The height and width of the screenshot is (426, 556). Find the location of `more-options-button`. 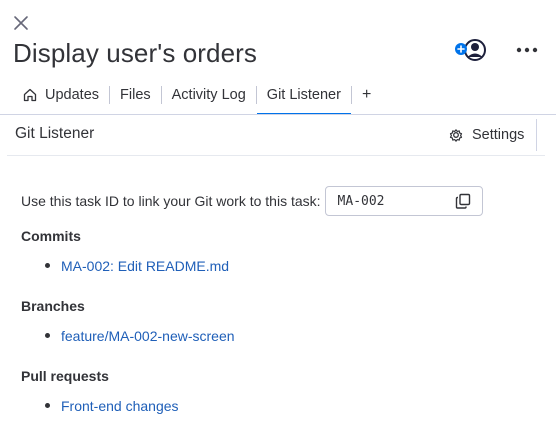

more-options-button is located at coordinates (527, 50).